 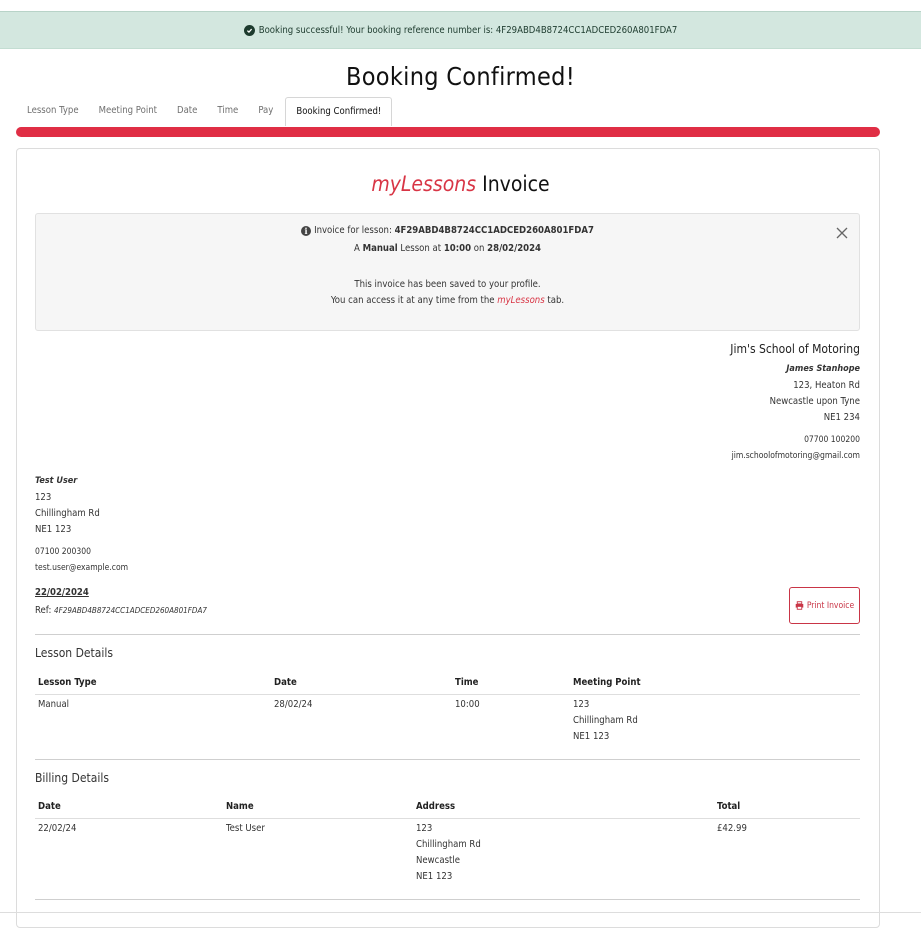 I want to click on col-time: Time, so click(x=467, y=682).